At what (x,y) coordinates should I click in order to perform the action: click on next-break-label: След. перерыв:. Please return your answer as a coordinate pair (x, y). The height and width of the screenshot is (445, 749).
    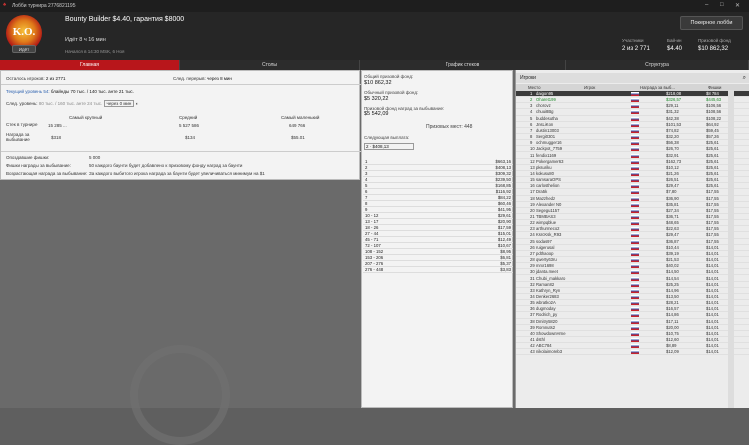
    Looking at the image, I should click on (189, 78).